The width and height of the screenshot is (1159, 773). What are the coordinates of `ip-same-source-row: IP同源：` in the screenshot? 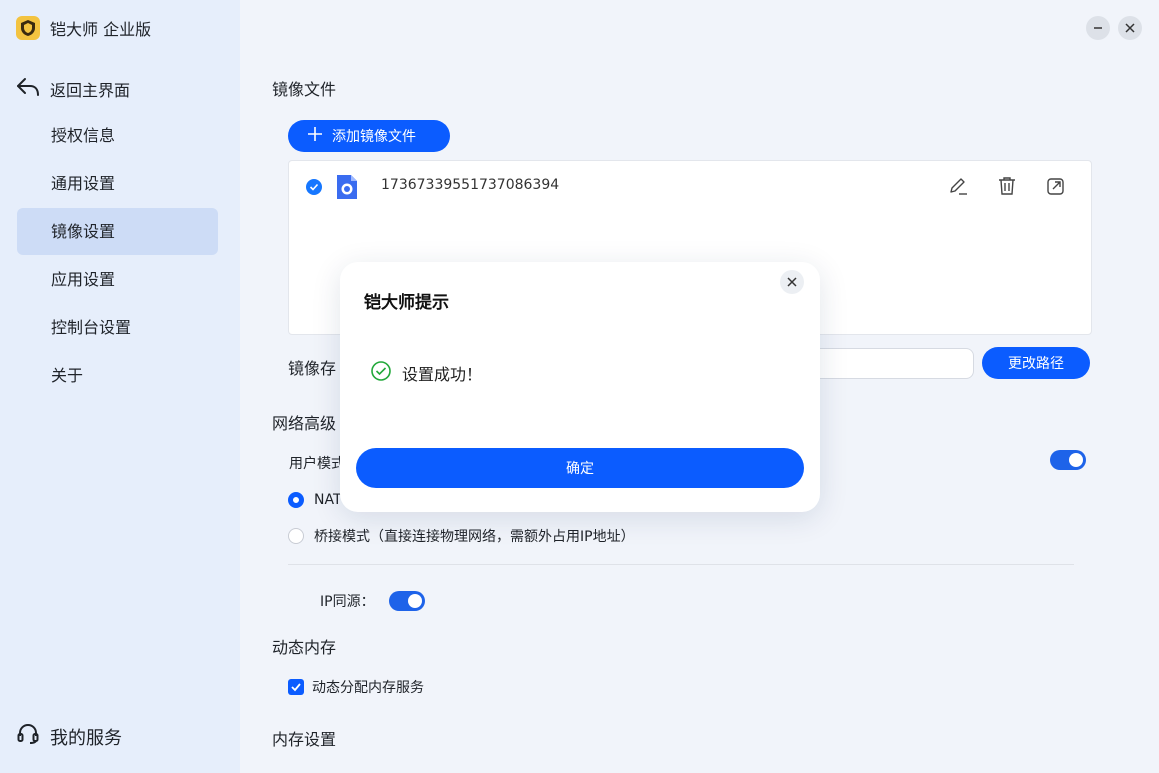 It's located at (372, 601).